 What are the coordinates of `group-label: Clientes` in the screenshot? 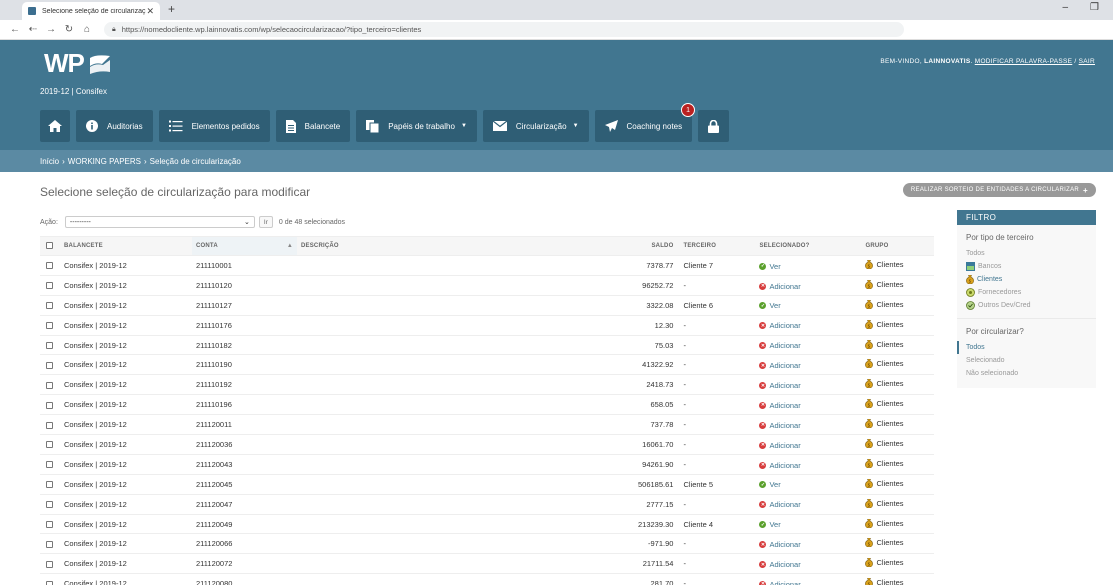 It's located at (890, 284).